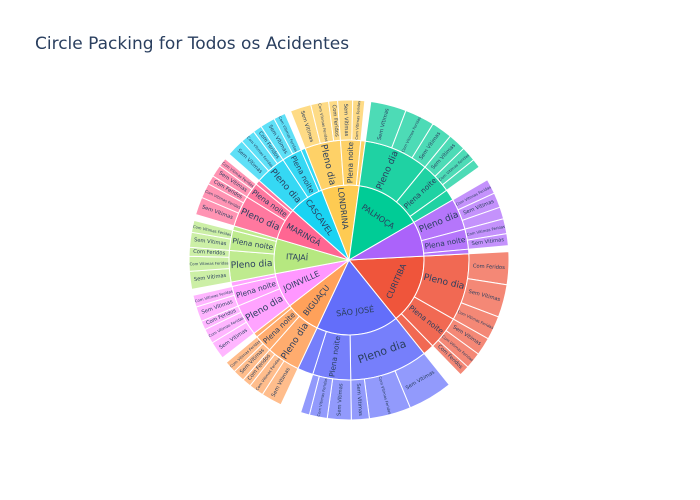  Describe the element at coordinates (351, 162) in the screenshot. I see `sector-label: Plena noite` at that location.